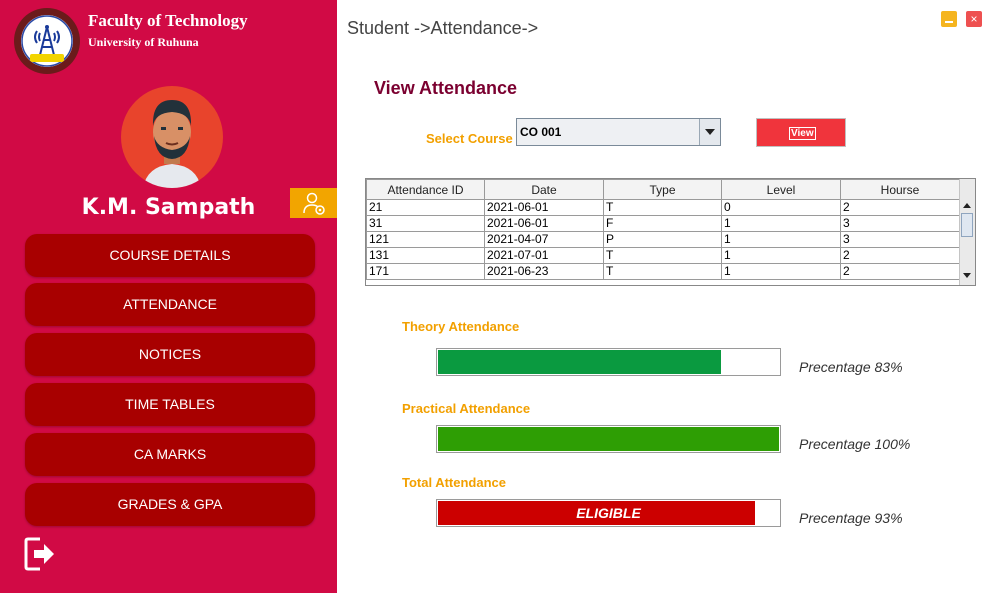 The width and height of the screenshot is (993, 593). Describe the element at coordinates (579, 362) in the screenshot. I see `theory-progress-fill` at that location.